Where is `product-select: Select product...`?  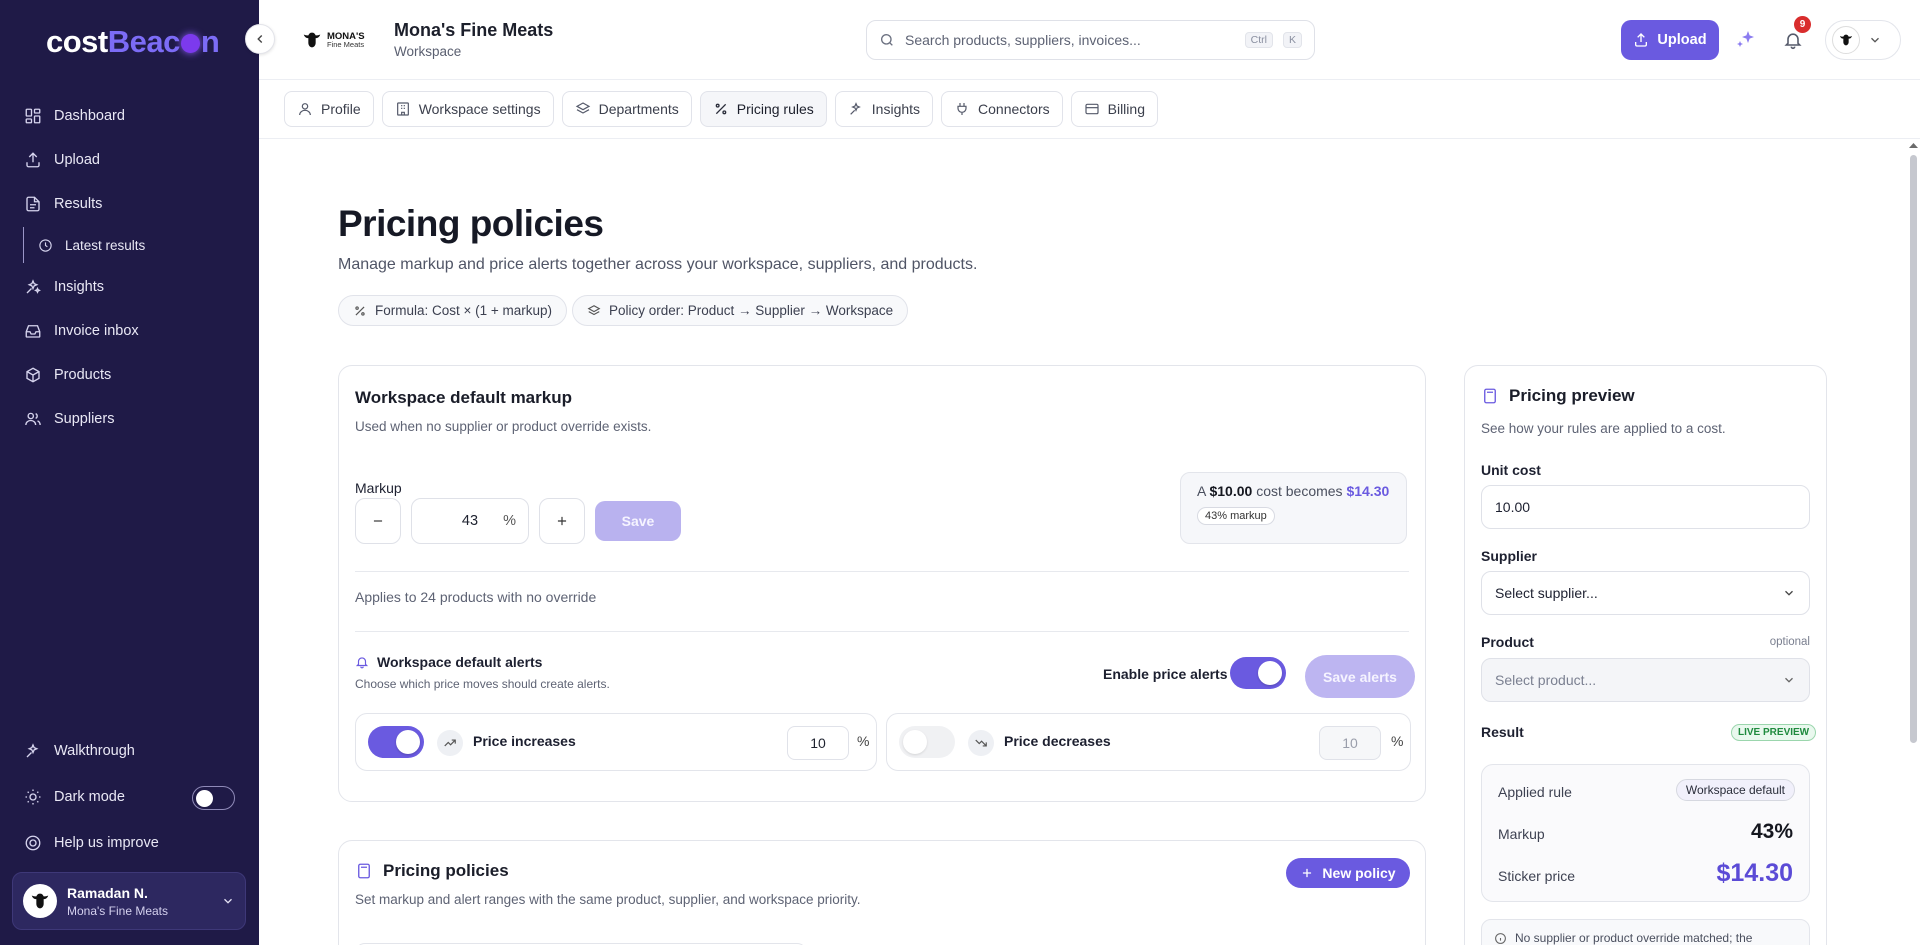 product-select: Select product... is located at coordinates (1645, 680).